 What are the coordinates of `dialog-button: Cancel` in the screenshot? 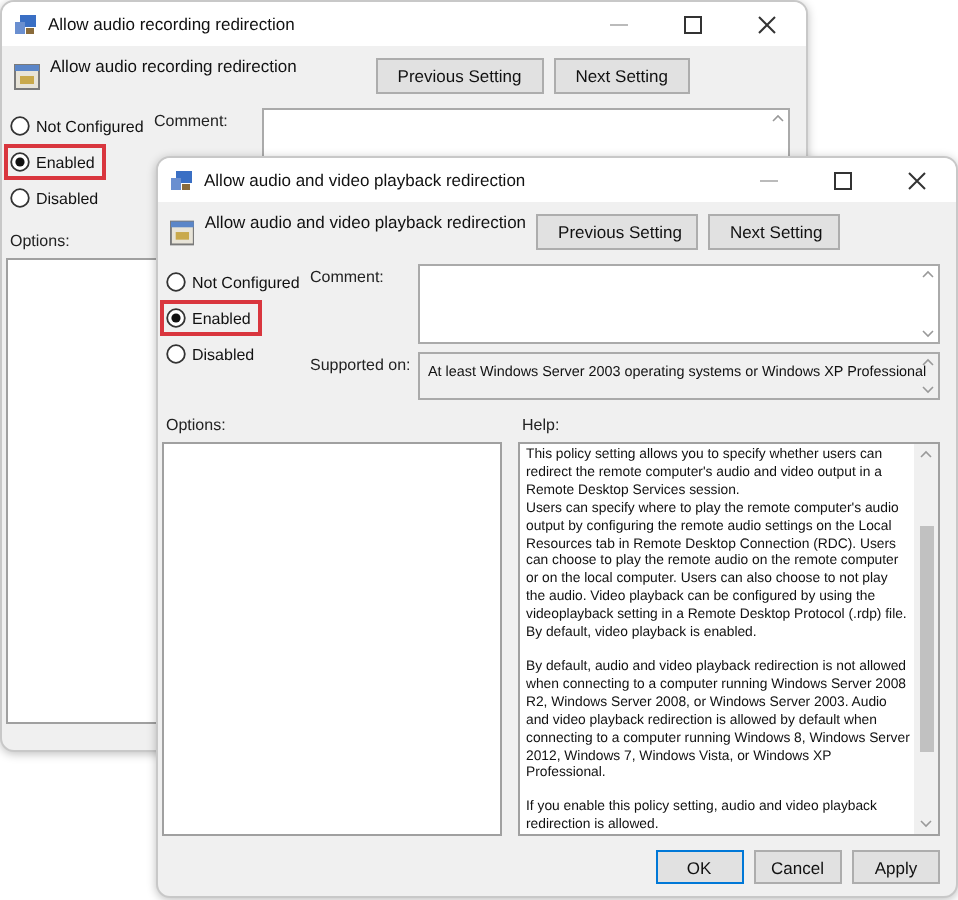 It's located at (797, 867).